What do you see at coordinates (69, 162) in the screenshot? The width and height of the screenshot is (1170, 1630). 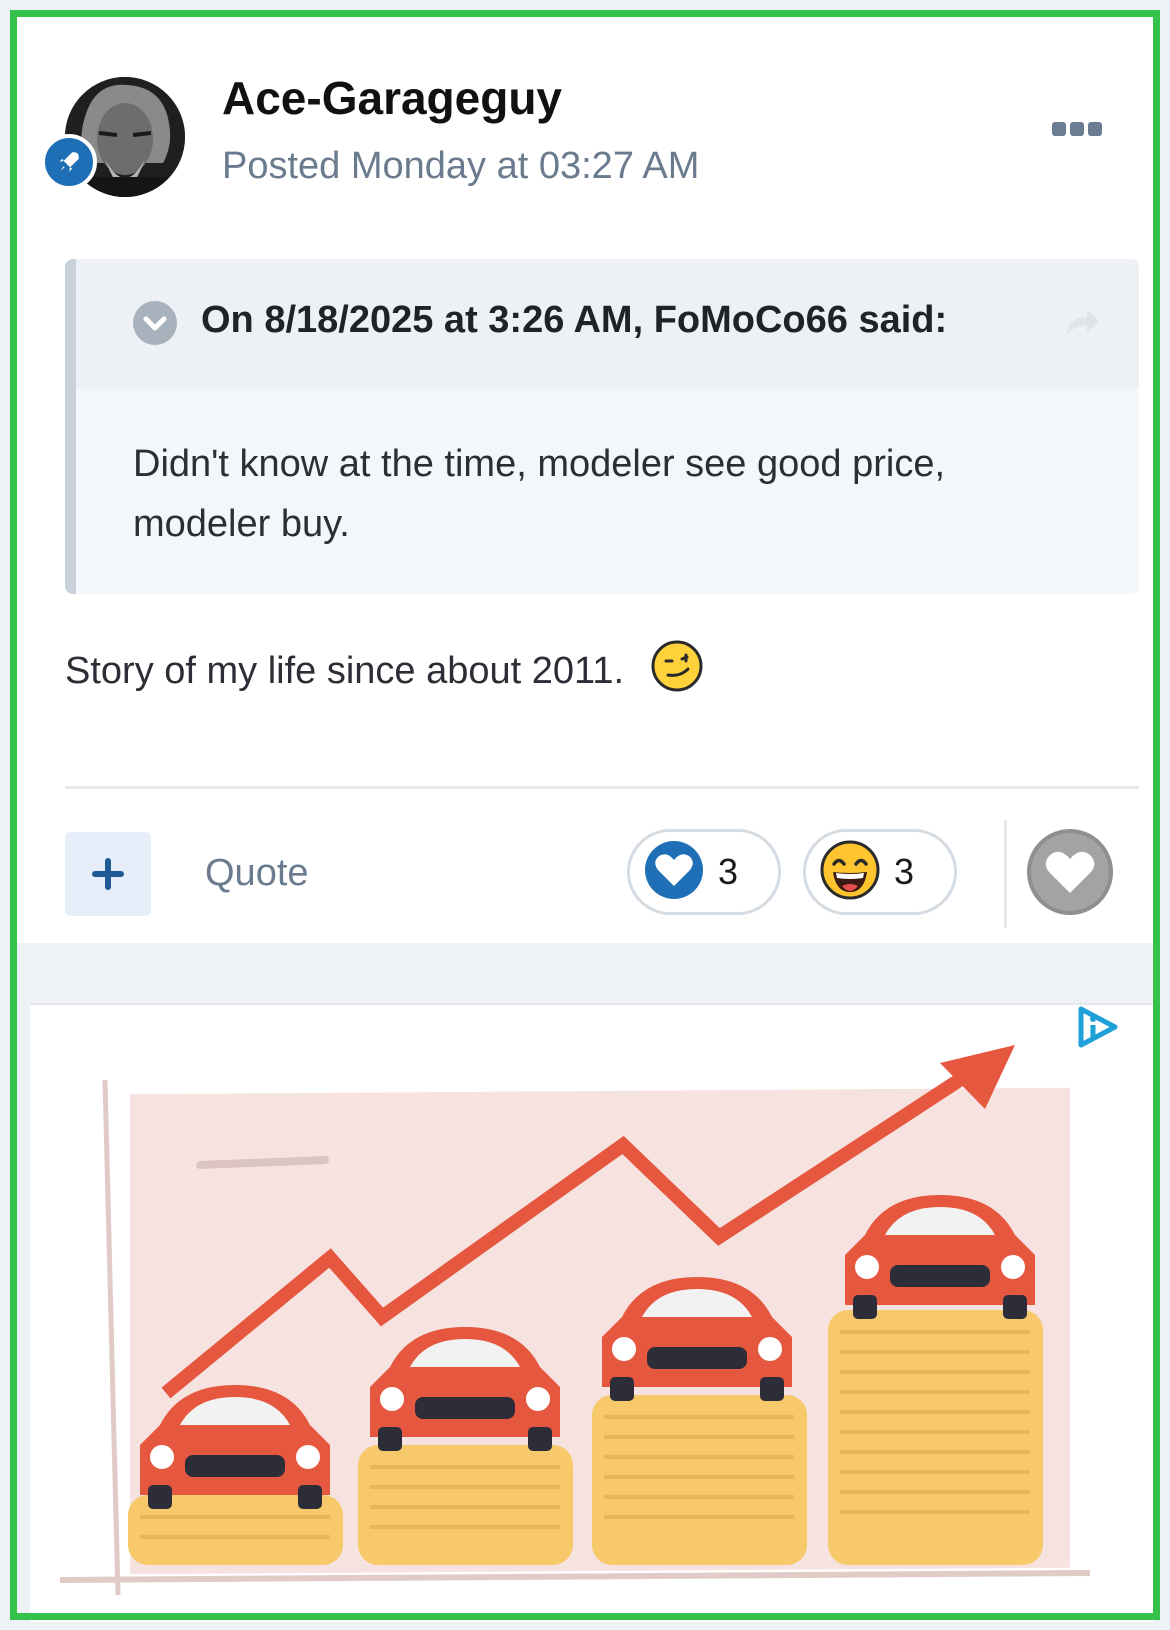 I see `rocket-badge-icon` at bounding box center [69, 162].